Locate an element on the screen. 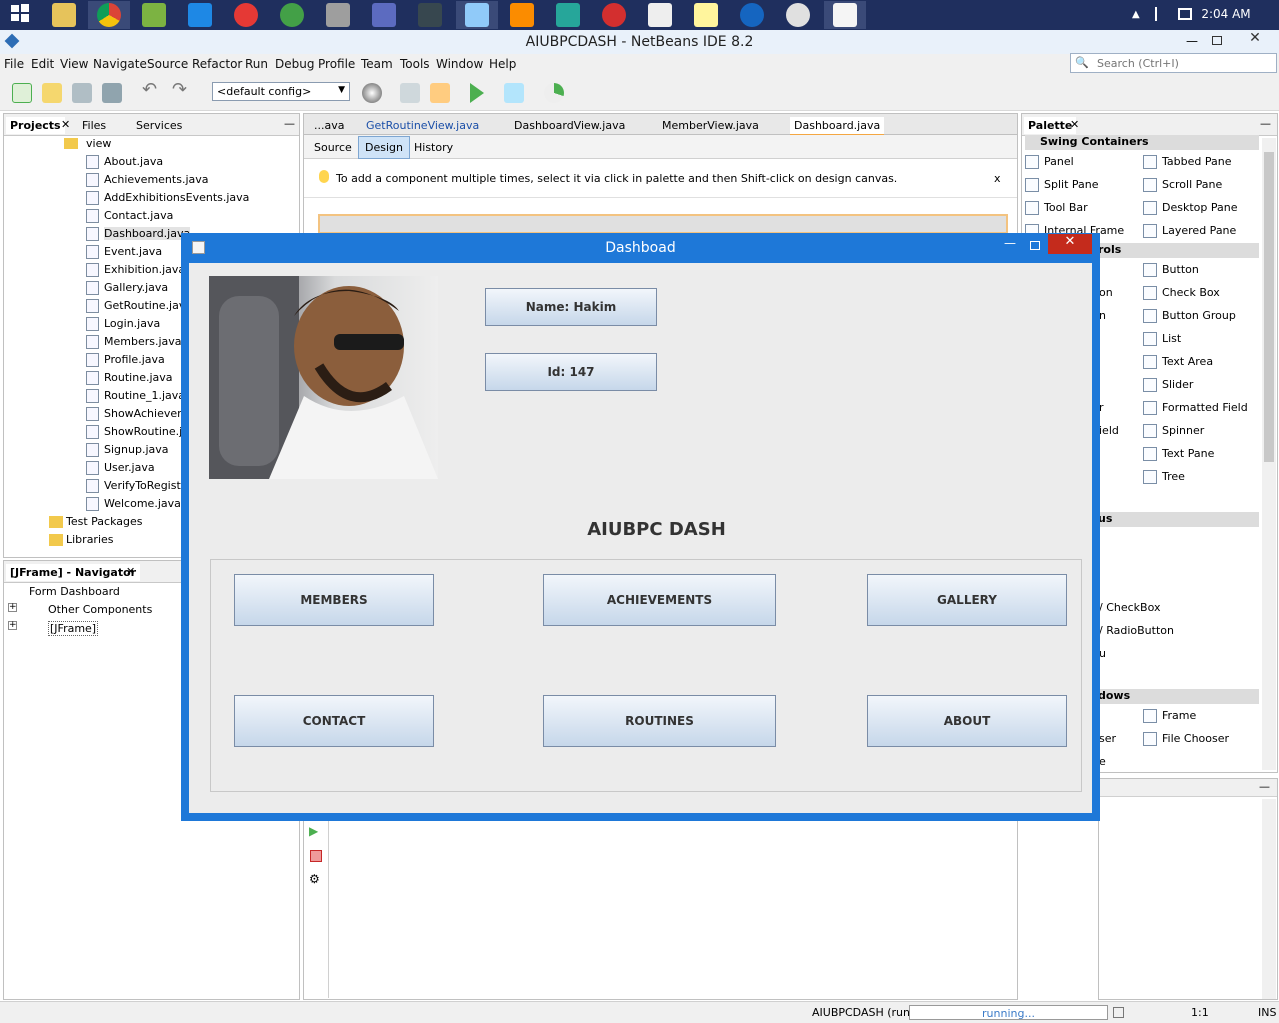 This screenshot has height=1023, width=1279. palette-item: List is located at coordinates (1171, 338).